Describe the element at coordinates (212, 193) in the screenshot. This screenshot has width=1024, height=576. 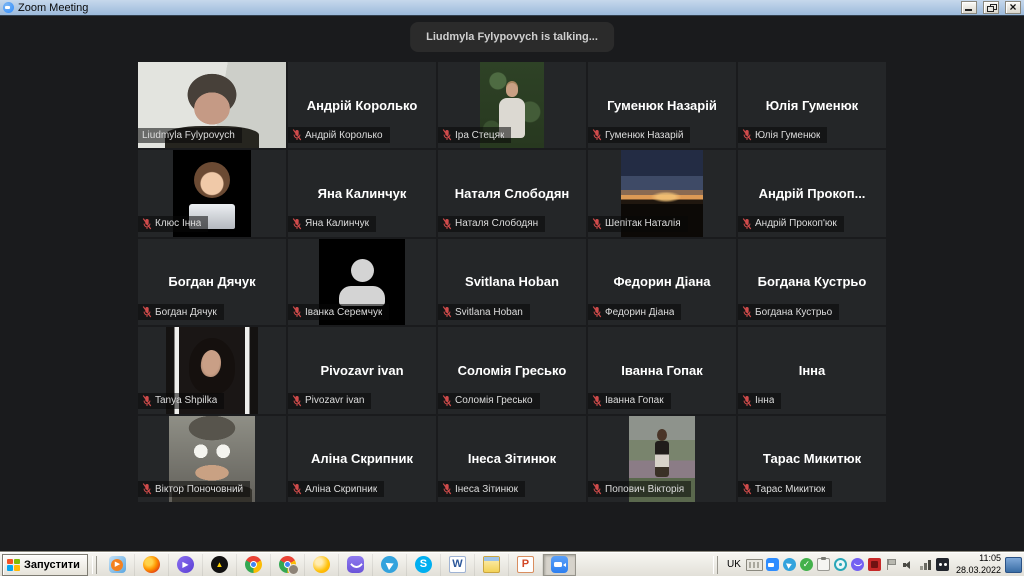
I see `participant-tile: Клюс Інна` at that location.